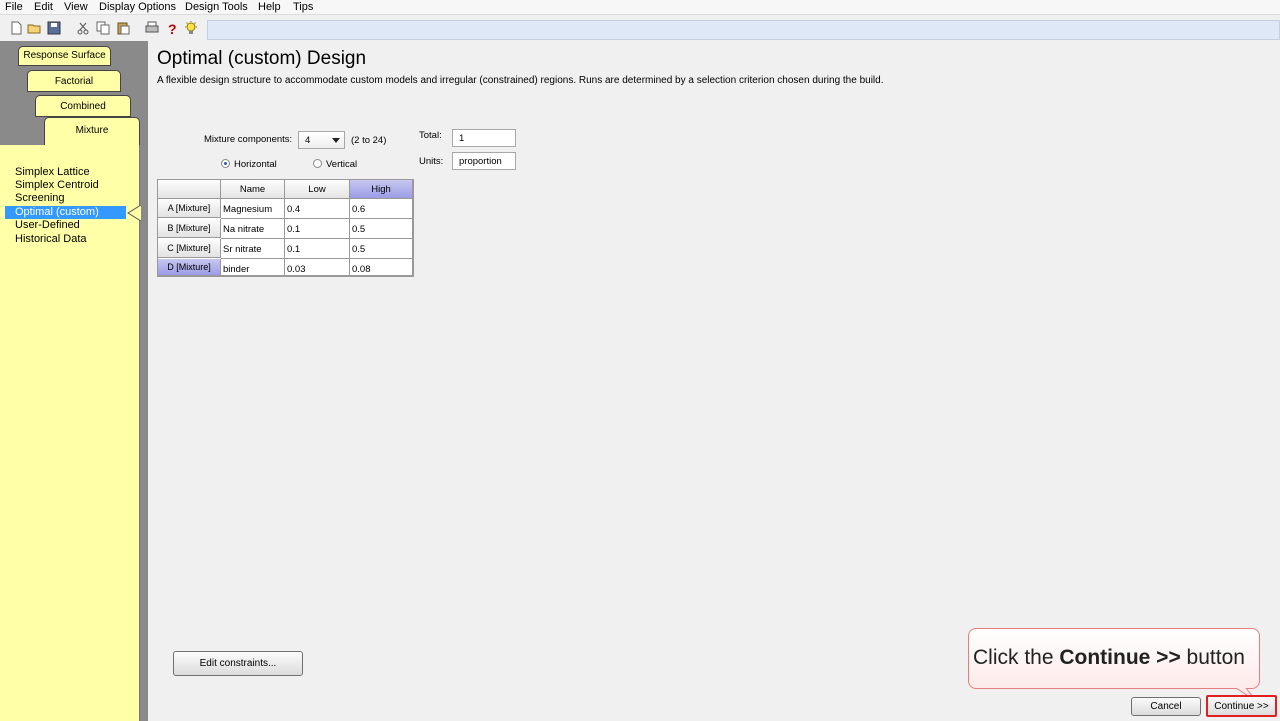 The height and width of the screenshot is (721, 1280). What do you see at coordinates (381, 229) in the screenshot?
I see `grid-cell-high-b: 0.5` at bounding box center [381, 229].